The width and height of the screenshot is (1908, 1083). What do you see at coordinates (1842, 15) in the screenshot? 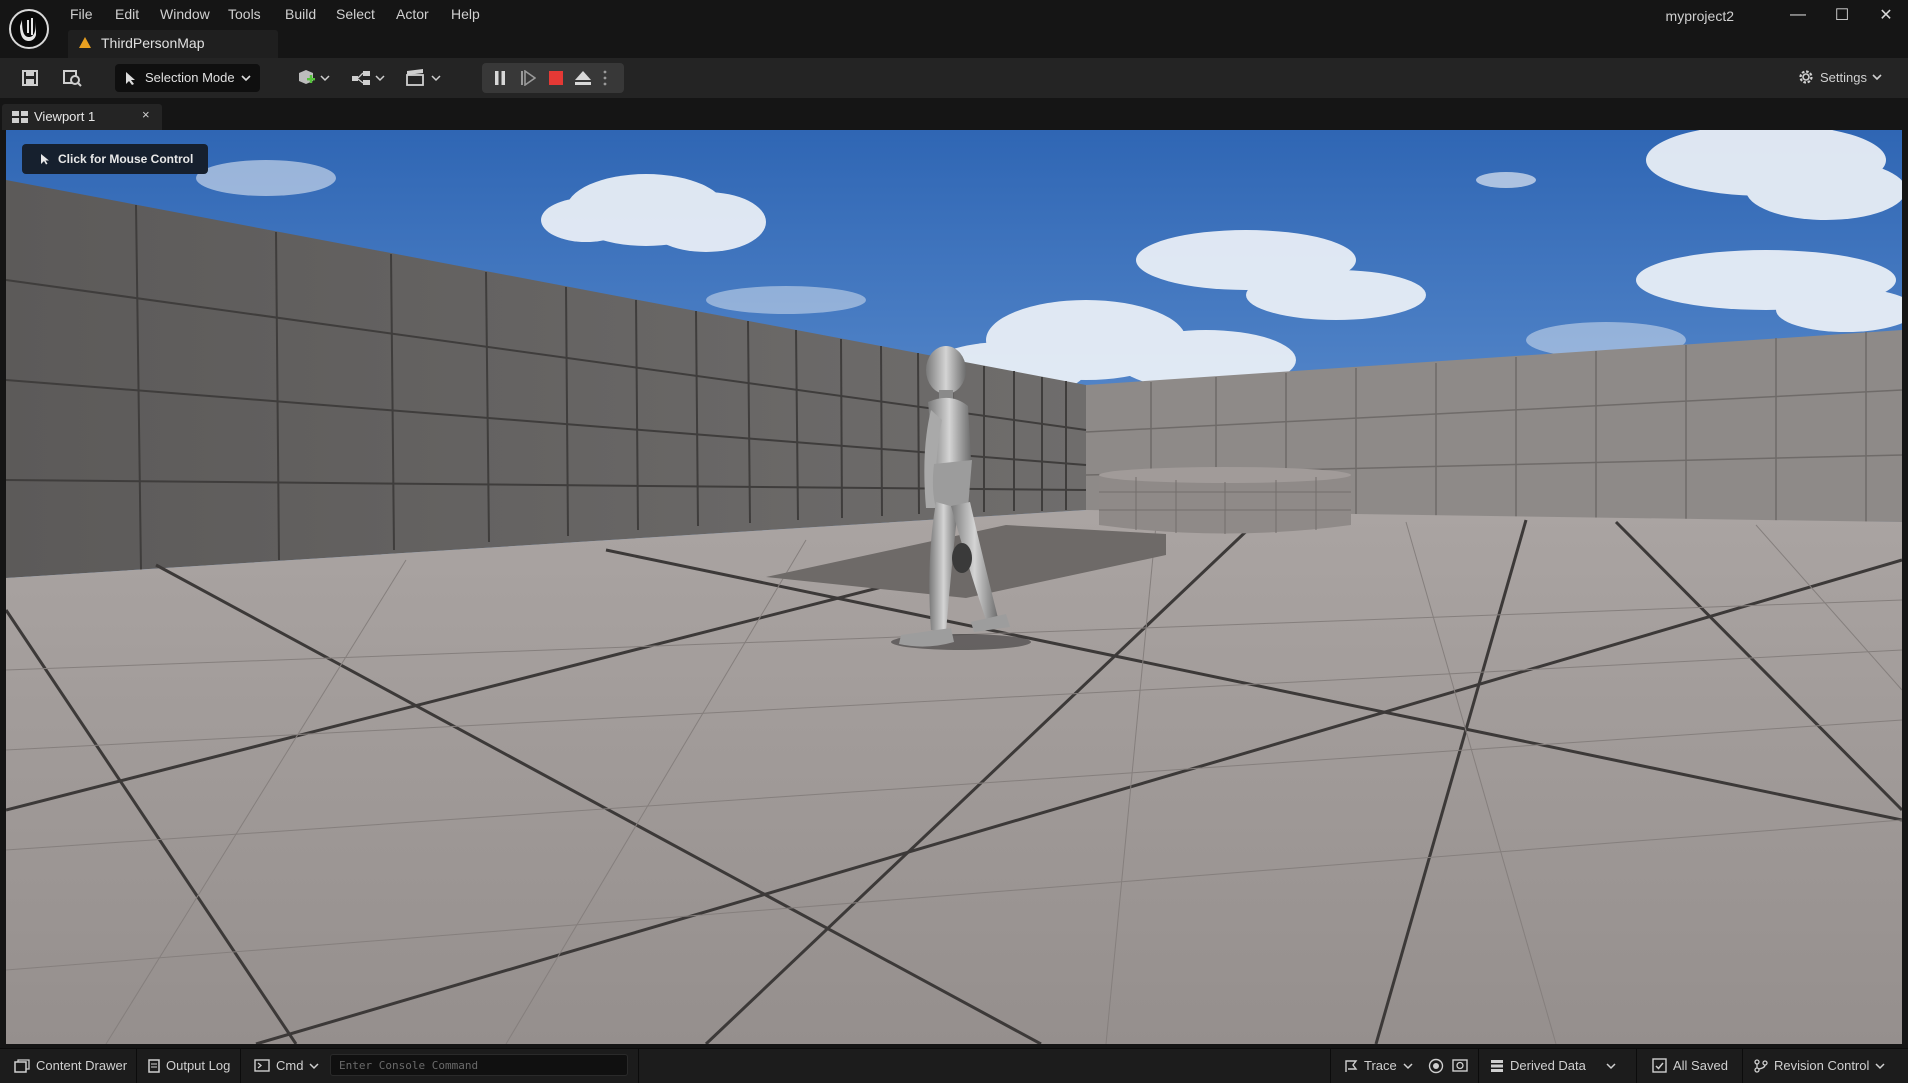
I see `maximize-button: ☐` at bounding box center [1842, 15].